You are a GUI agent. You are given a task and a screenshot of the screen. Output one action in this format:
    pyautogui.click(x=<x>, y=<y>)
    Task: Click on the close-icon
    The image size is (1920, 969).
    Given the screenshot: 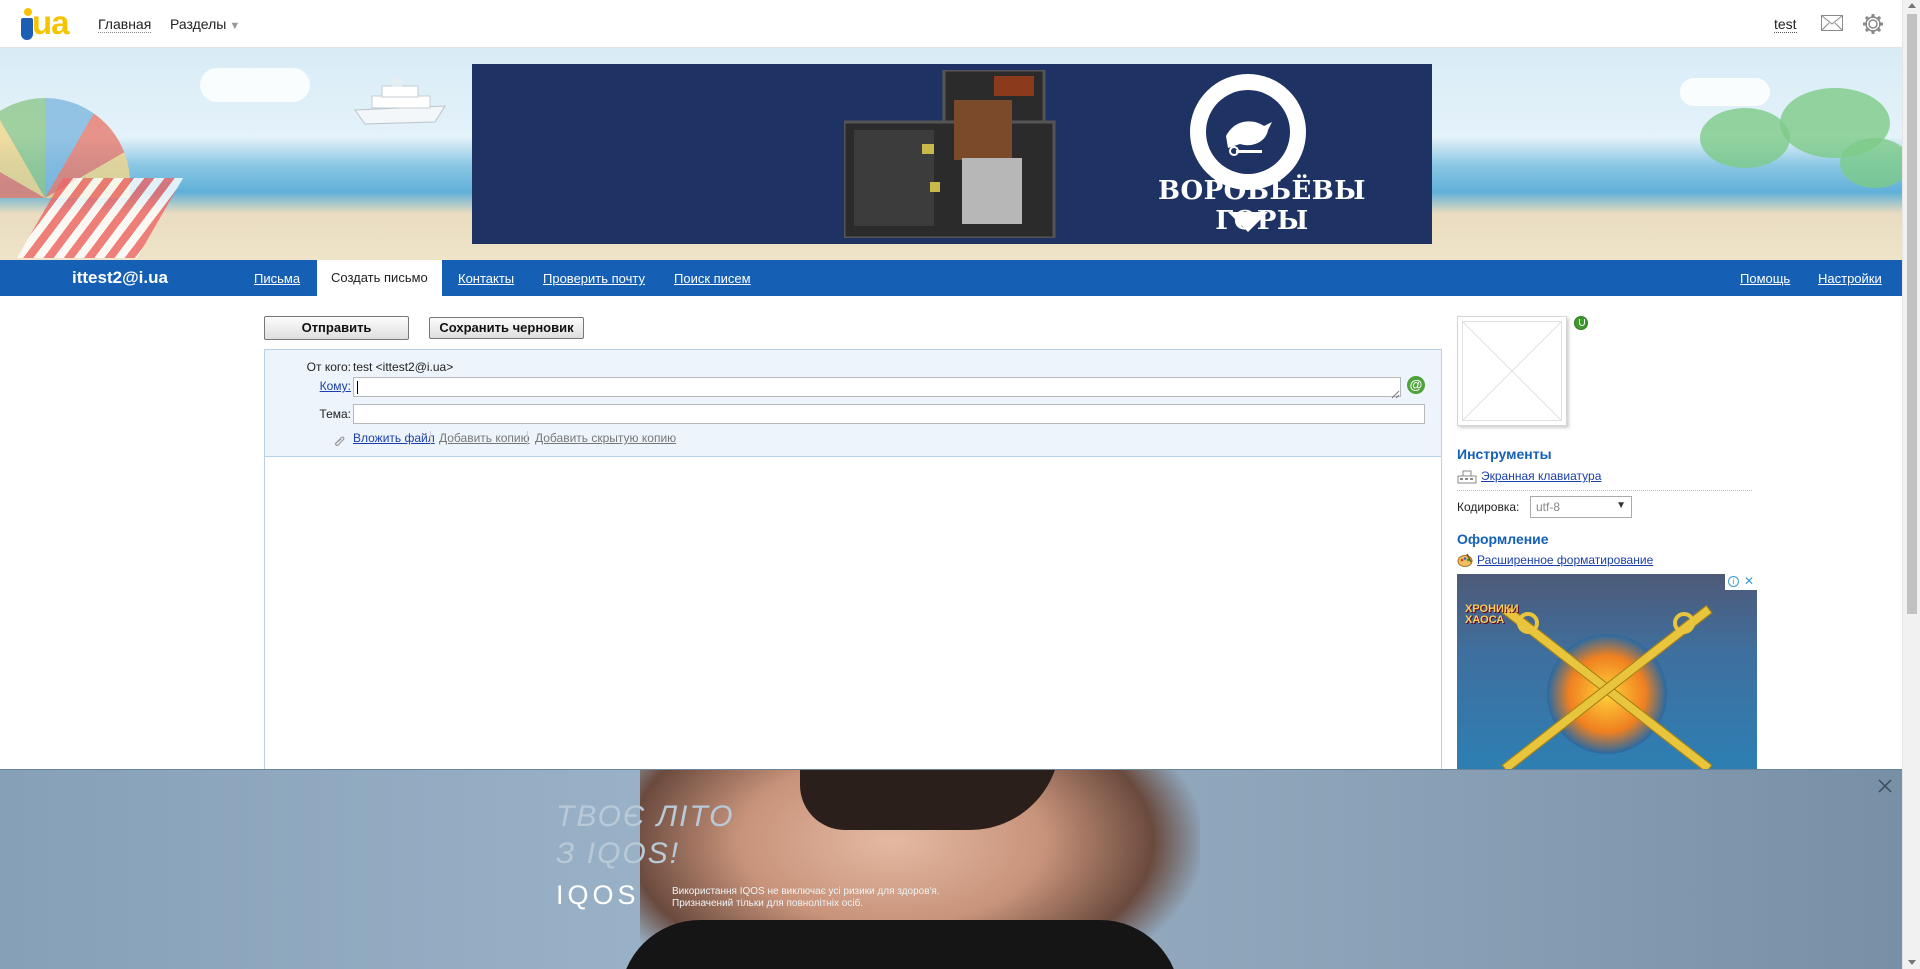 What is the action you would take?
    pyautogui.click(x=1885, y=786)
    